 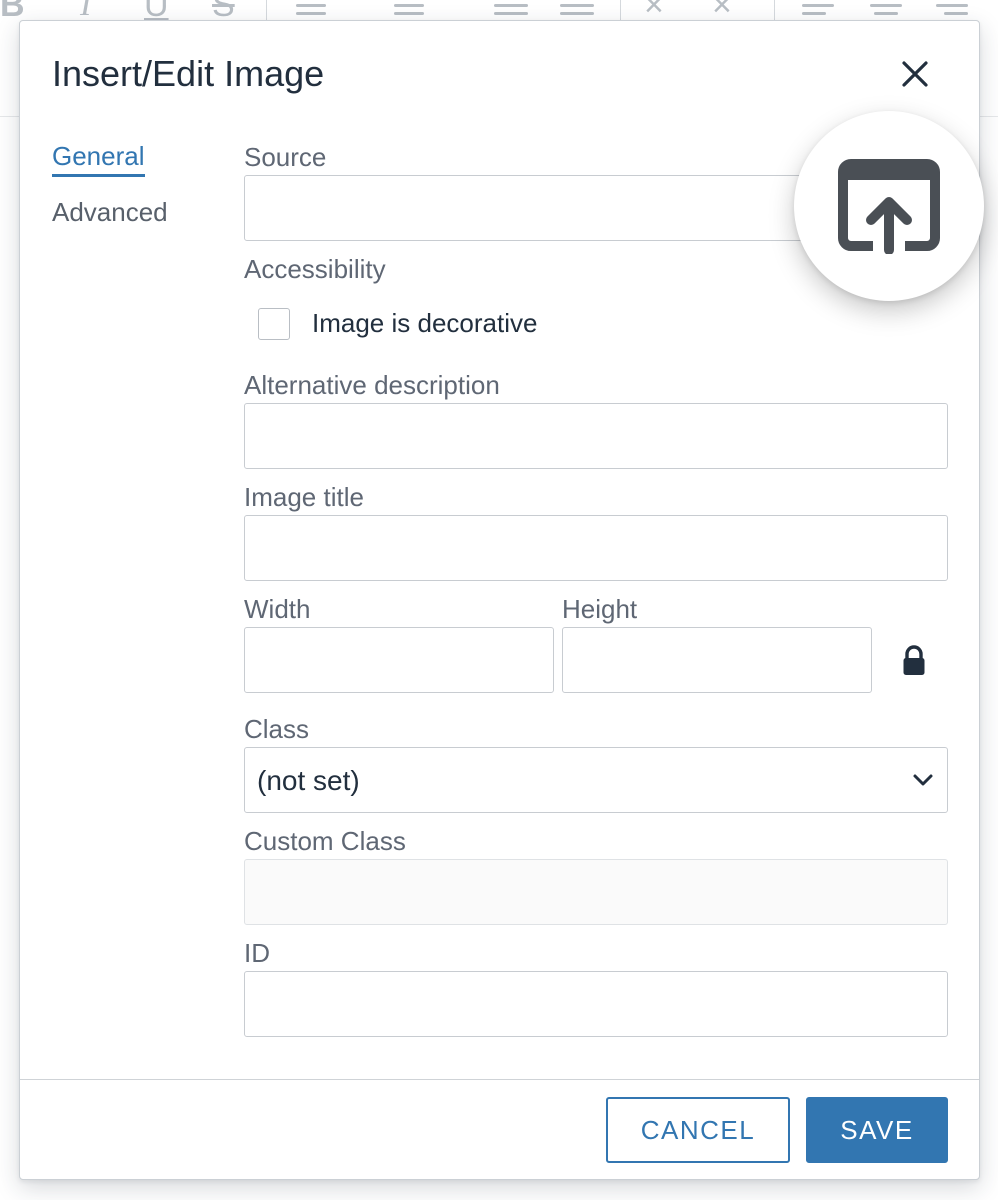 I want to click on id-input, so click(x=596, y=1004).